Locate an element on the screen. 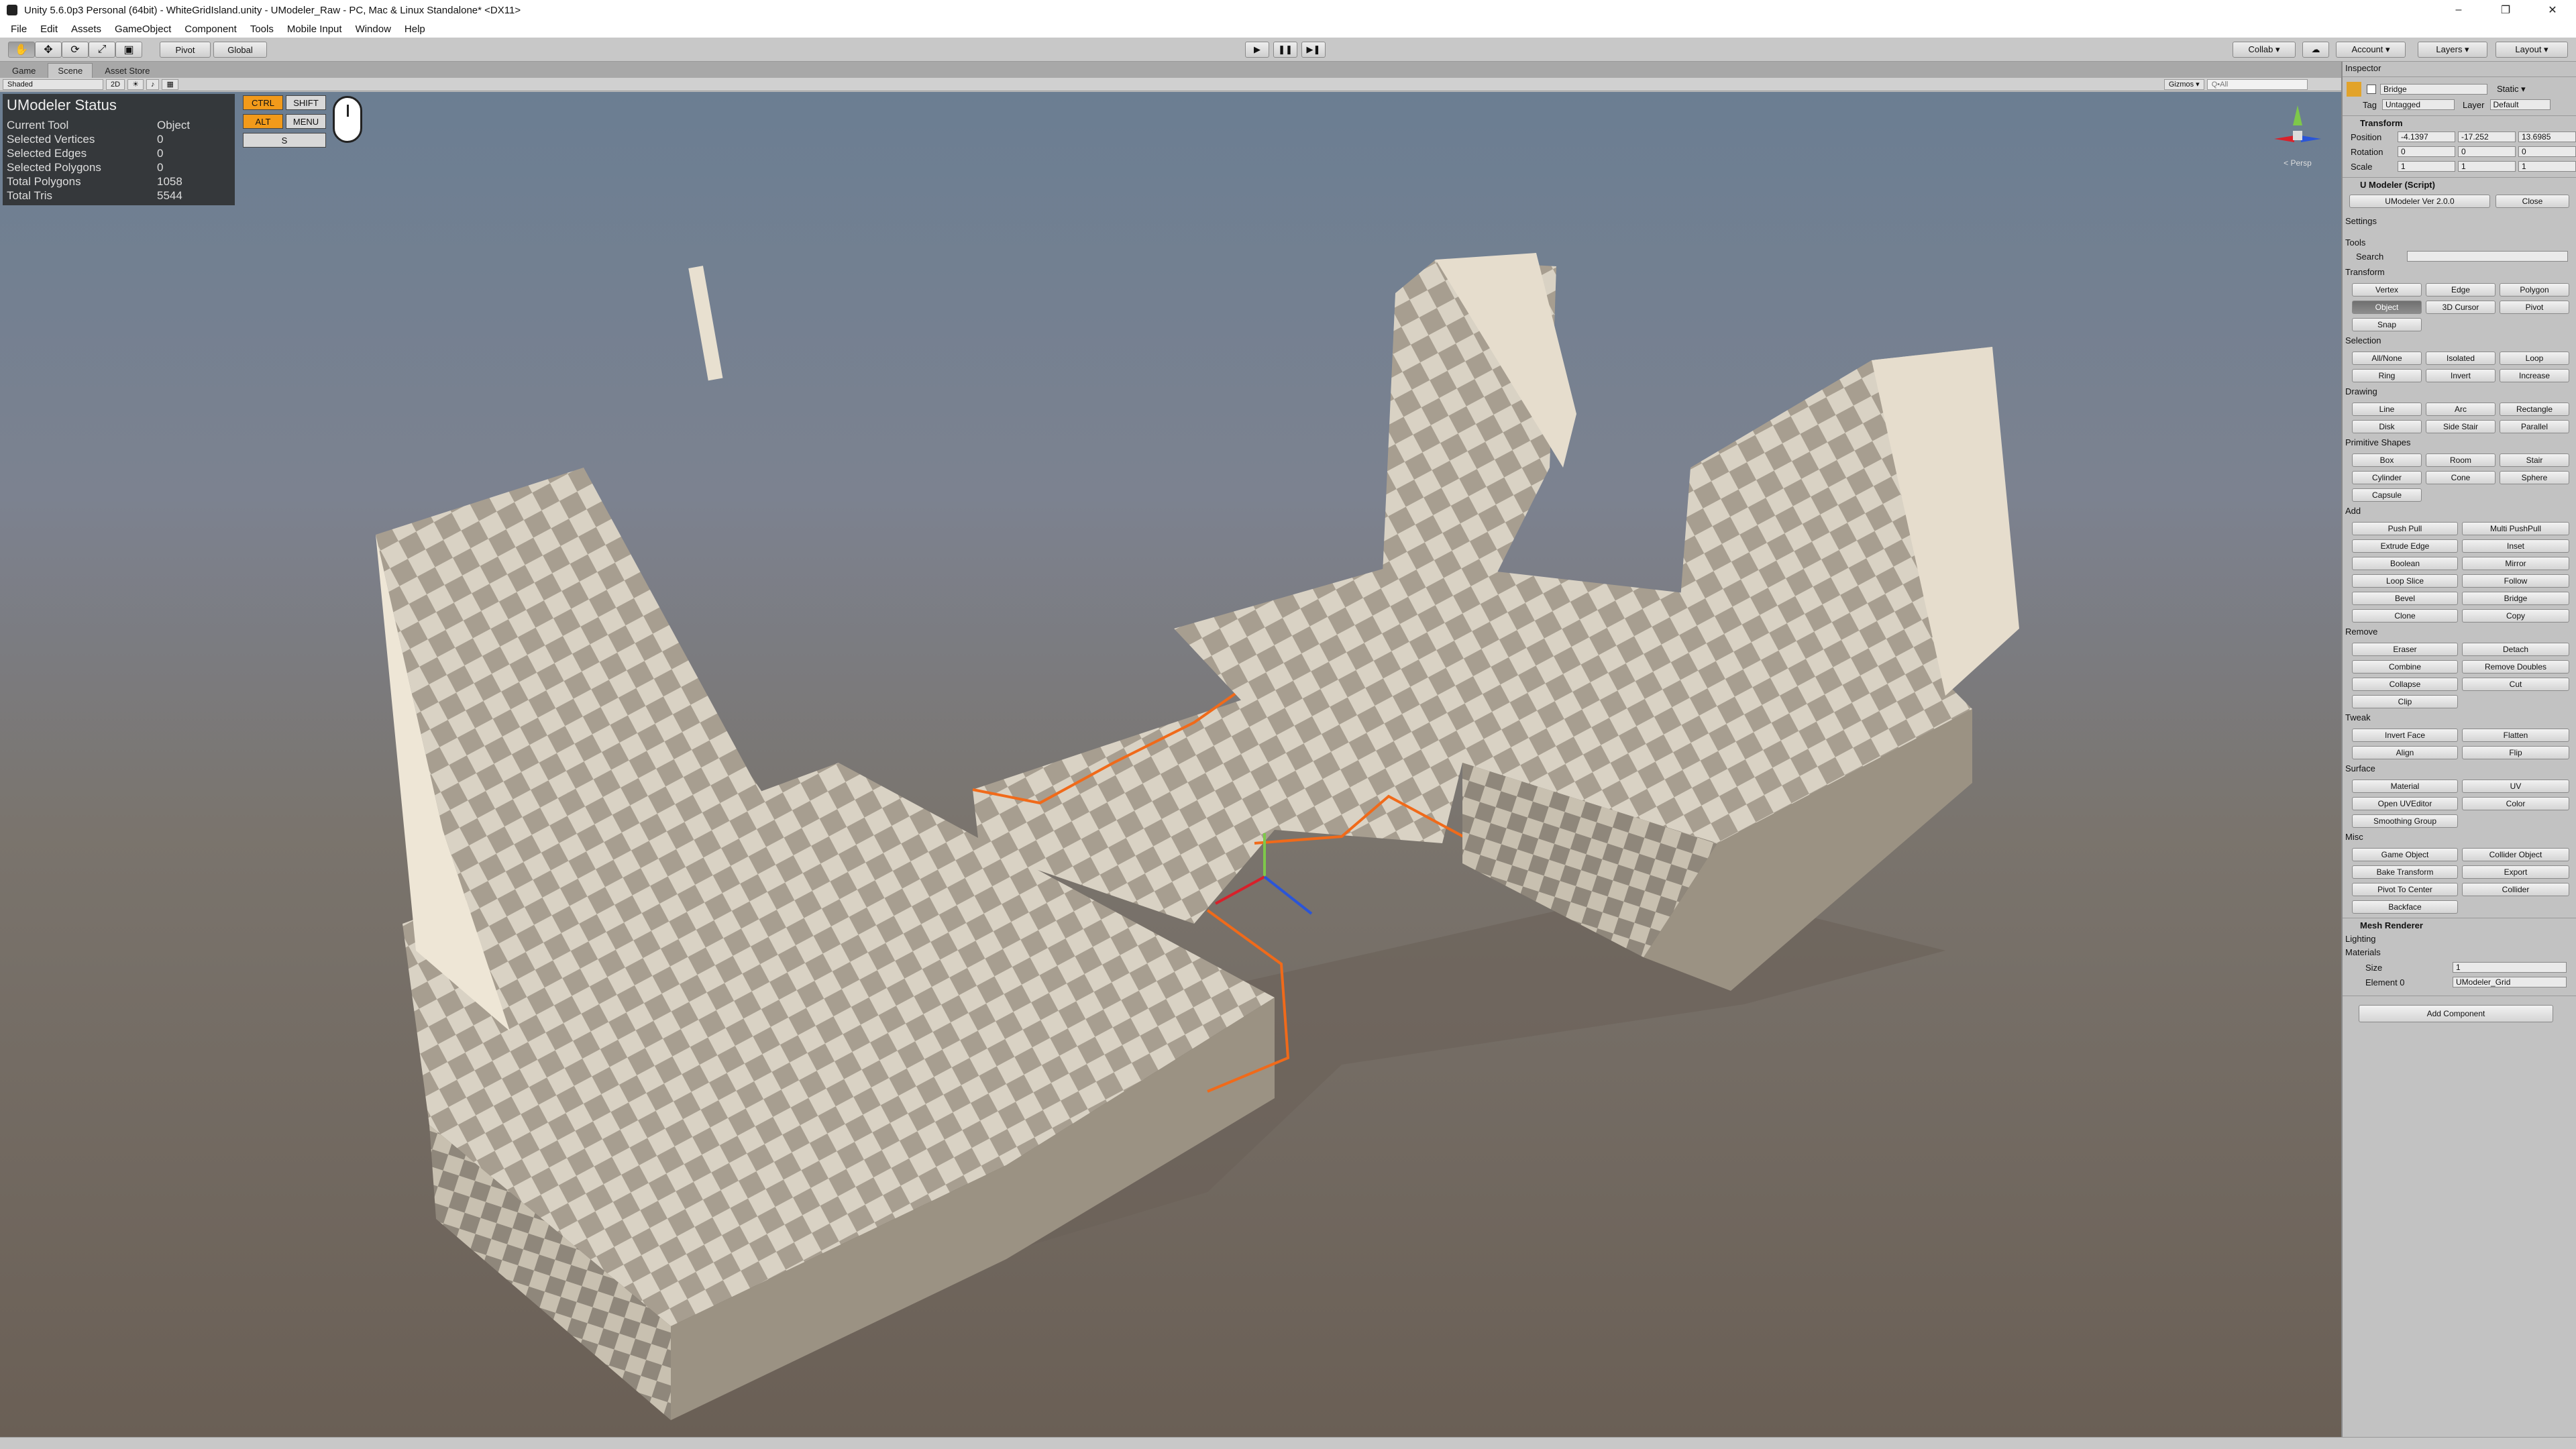  flatten-button: Flatten is located at coordinates (2515, 735).